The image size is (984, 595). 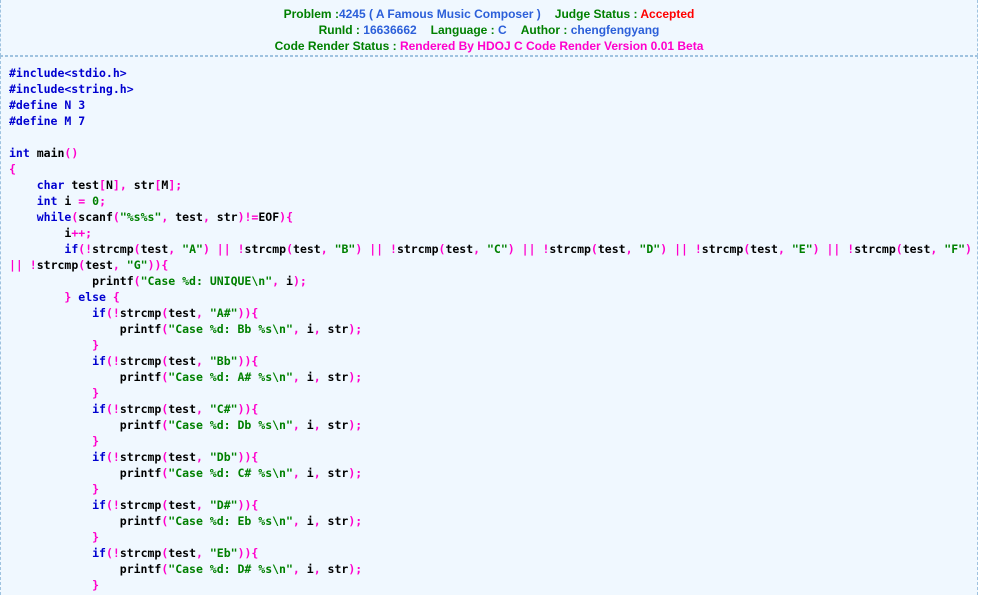 I want to click on code-token: #define N 3, so click(x=47, y=105).